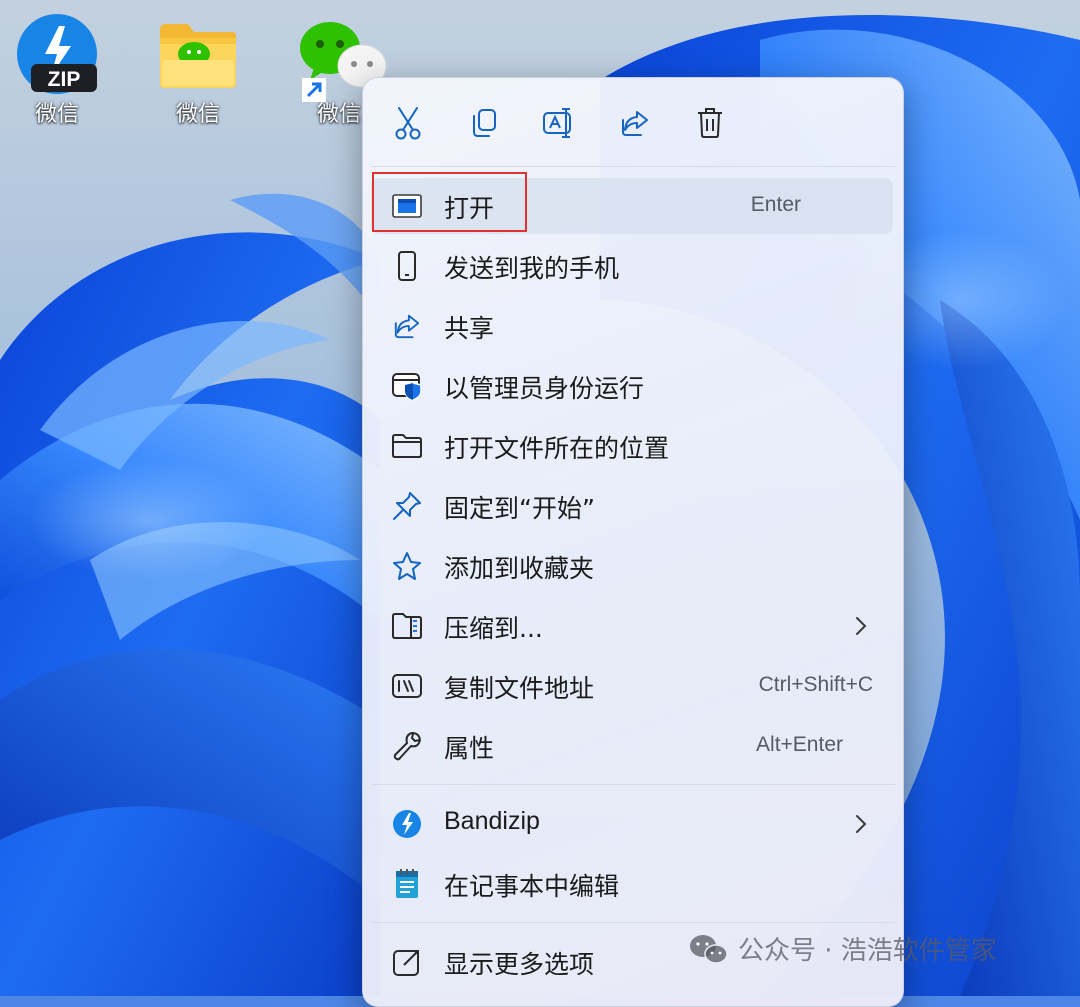 This screenshot has height=1007, width=1080. I want to click on menu-item-label: 添加到收藏夹, so click(519, 568).